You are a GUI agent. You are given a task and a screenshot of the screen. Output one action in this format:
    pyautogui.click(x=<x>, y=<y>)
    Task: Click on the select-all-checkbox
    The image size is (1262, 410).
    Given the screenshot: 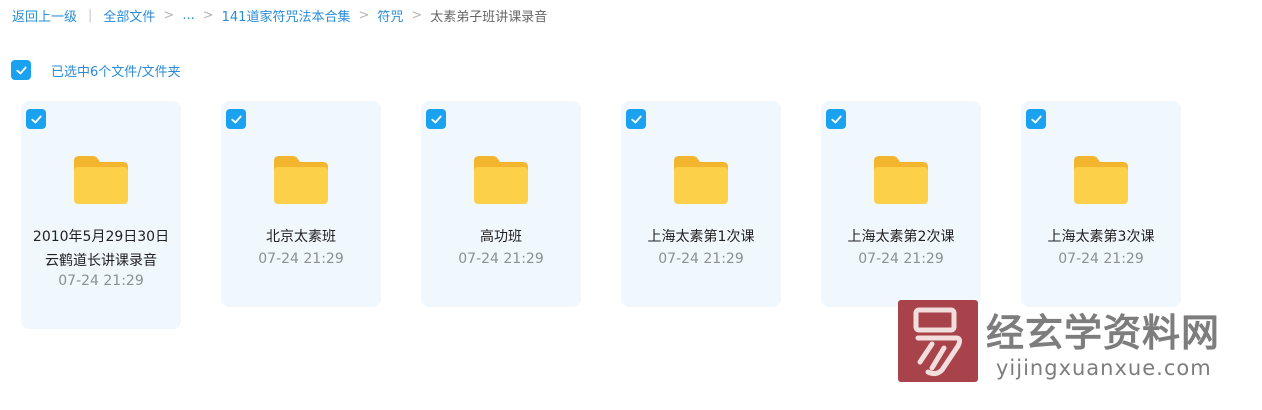 What is the action you would take?
    pyautogui.click(x=21, y=70)
    